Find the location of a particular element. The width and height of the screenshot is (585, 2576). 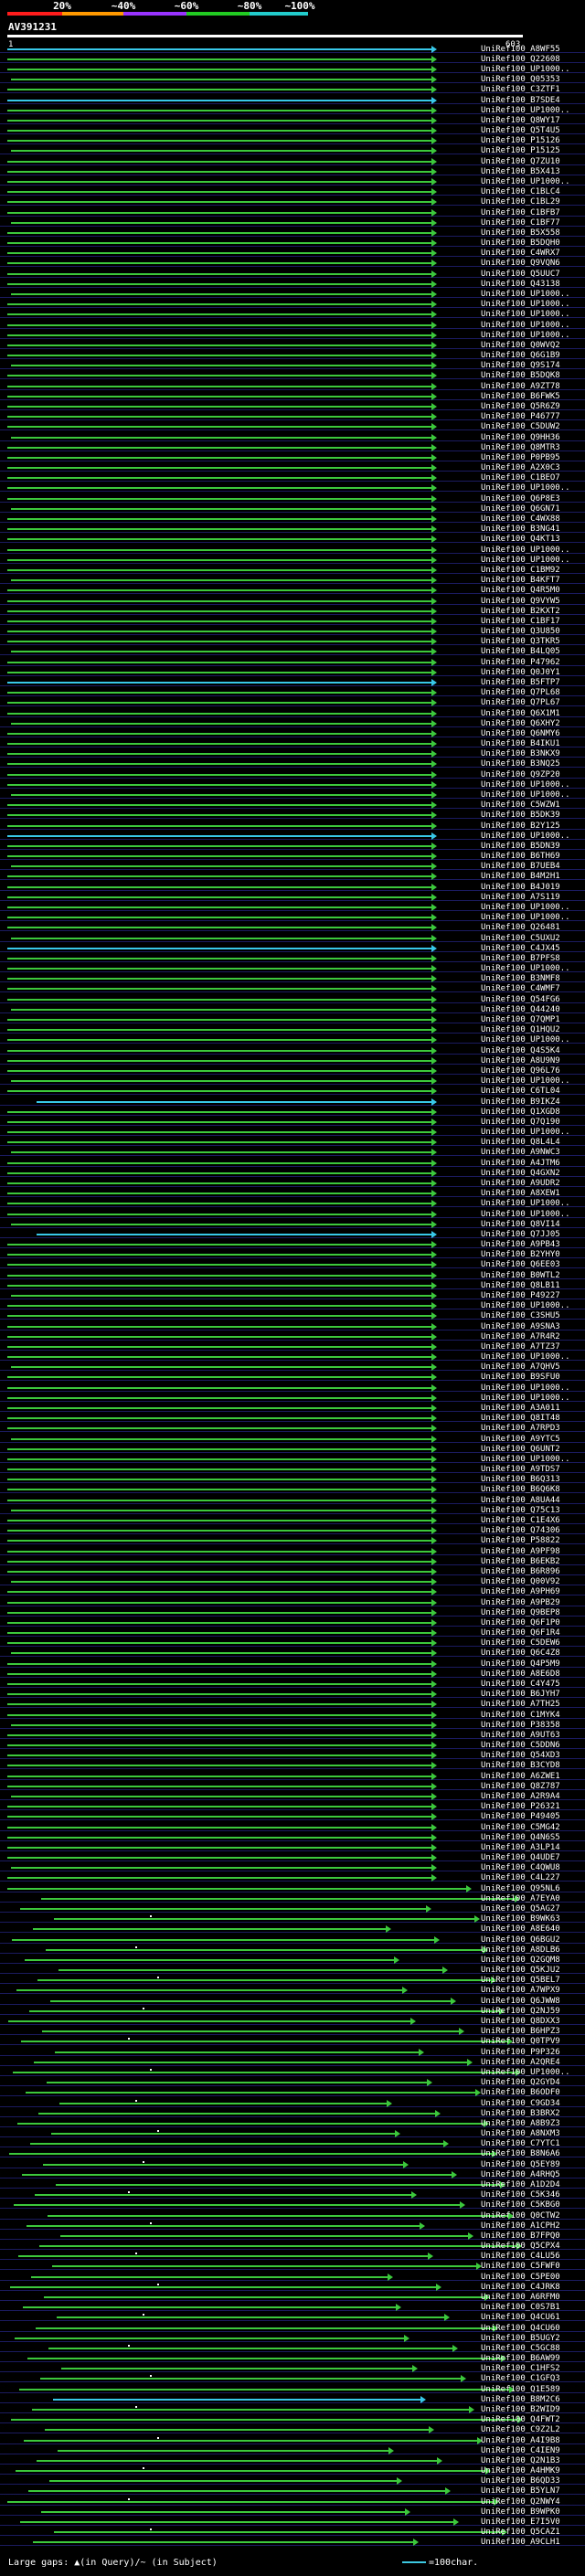

hit-label: UniRef100_B2YHY0 is located at coordinates (520, 1255).